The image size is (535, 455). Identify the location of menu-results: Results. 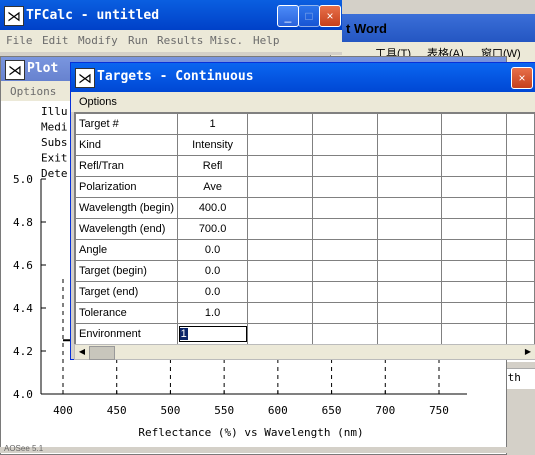
(180, 40).